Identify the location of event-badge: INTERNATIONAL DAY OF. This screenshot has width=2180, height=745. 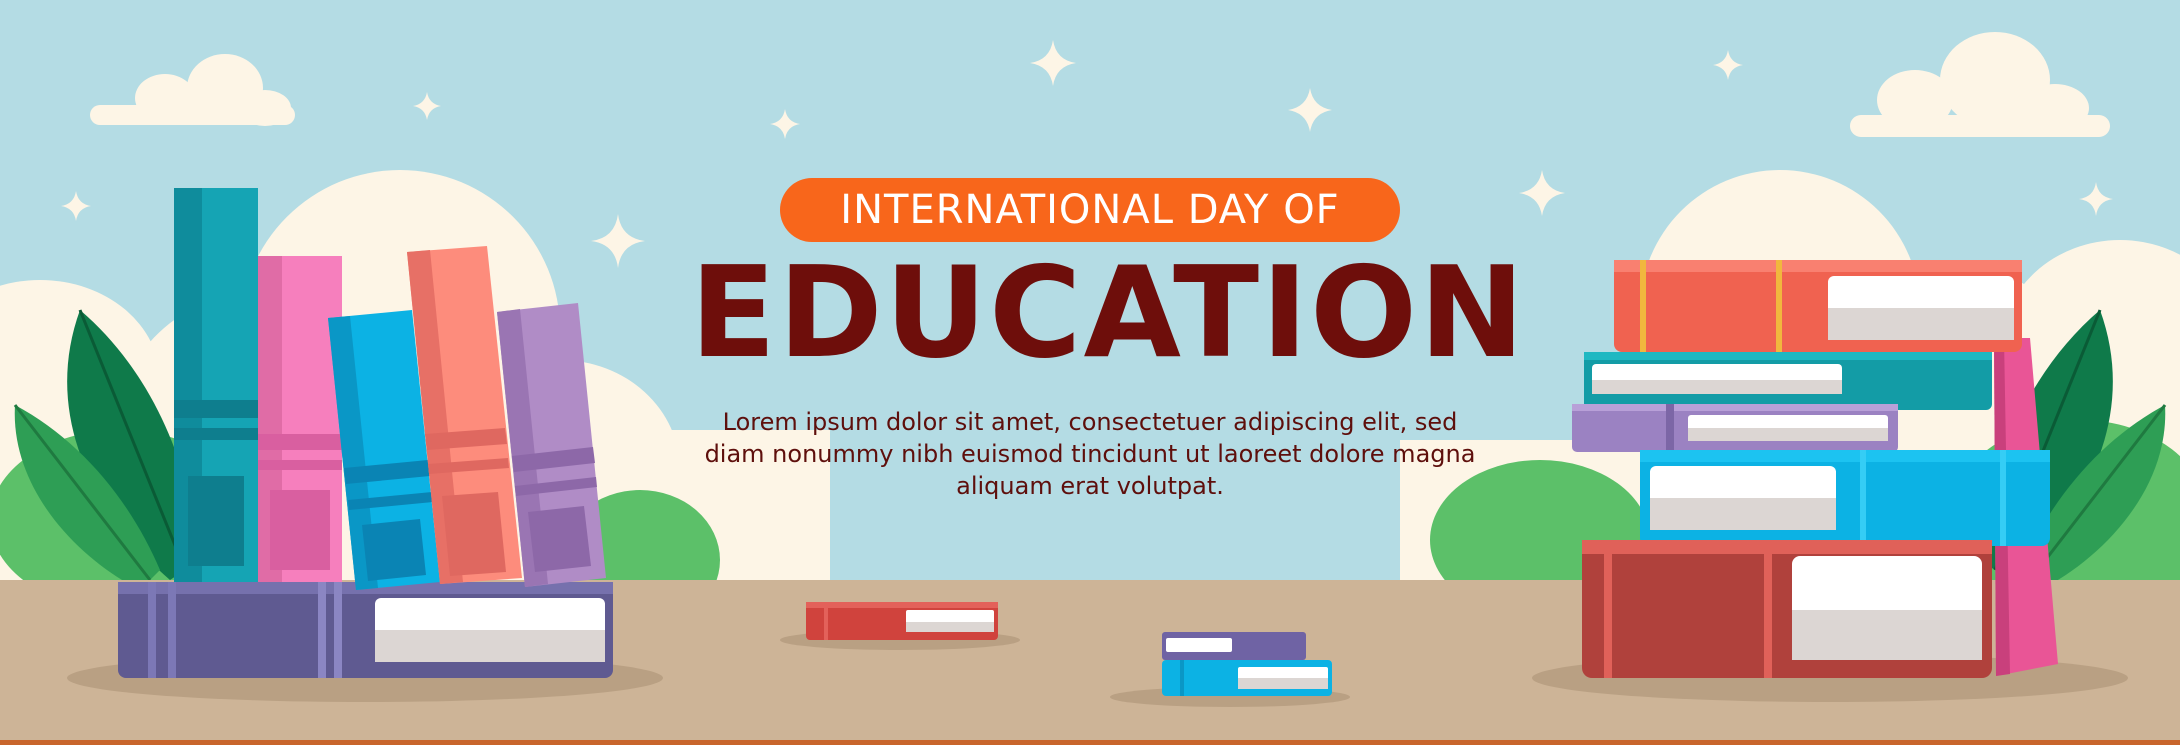
(1090, 210).